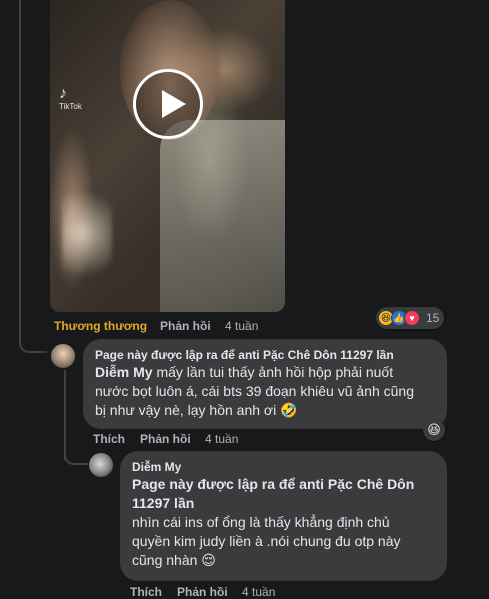  Describe the element at coordinates (87, 245) in the screenshot. I see `video-sparkle` at that location.